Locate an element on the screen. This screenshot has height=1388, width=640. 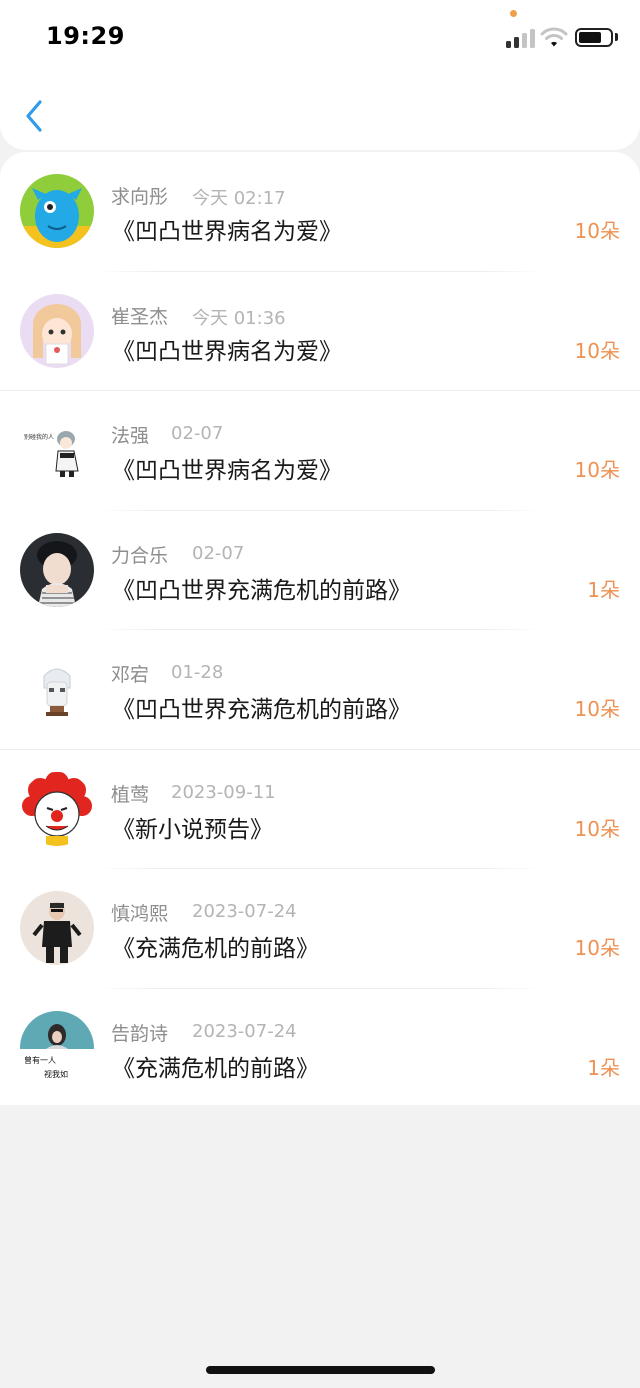
list-item: 崔圣杰 今天 01:36 《凹凸世界病名为爱》 10朵 is located at coordinates (320, 331).